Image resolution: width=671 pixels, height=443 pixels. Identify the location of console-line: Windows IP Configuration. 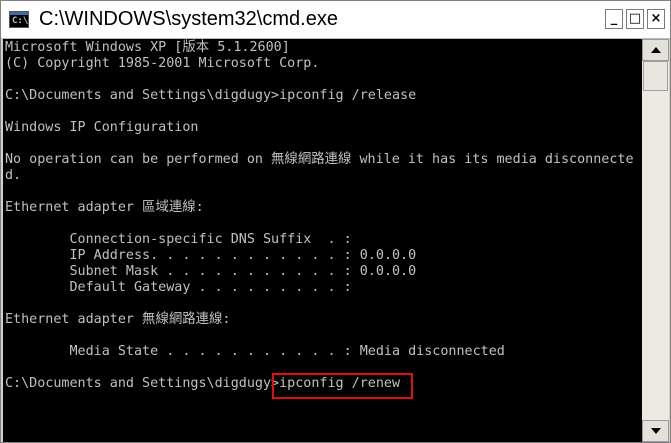
(102, 127).